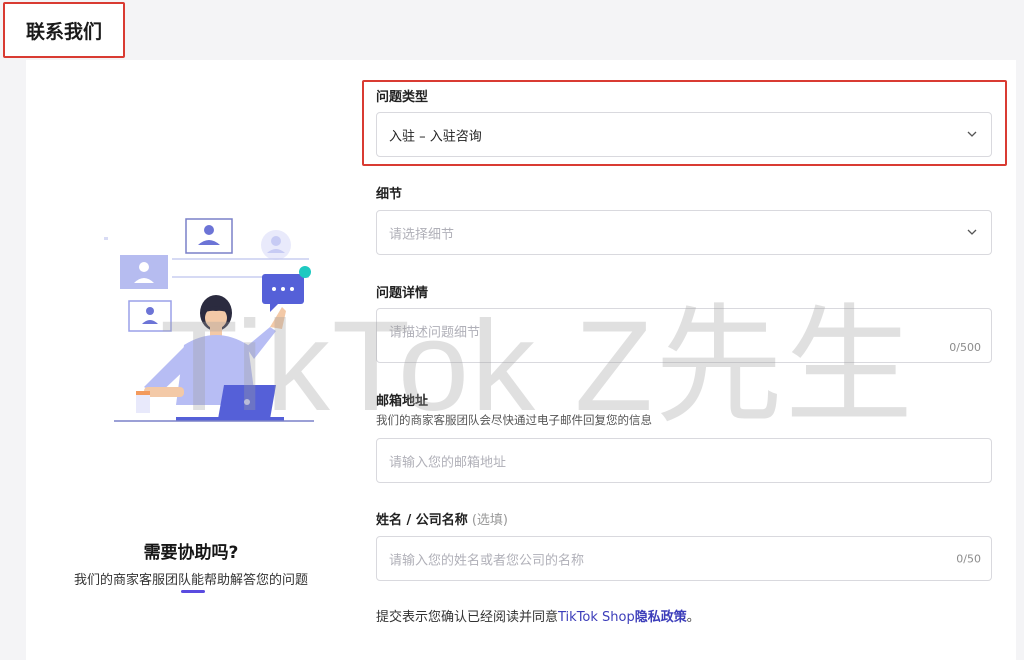 The image size is (1024, 660). I want to click on accent-underline, so click(193, 591).